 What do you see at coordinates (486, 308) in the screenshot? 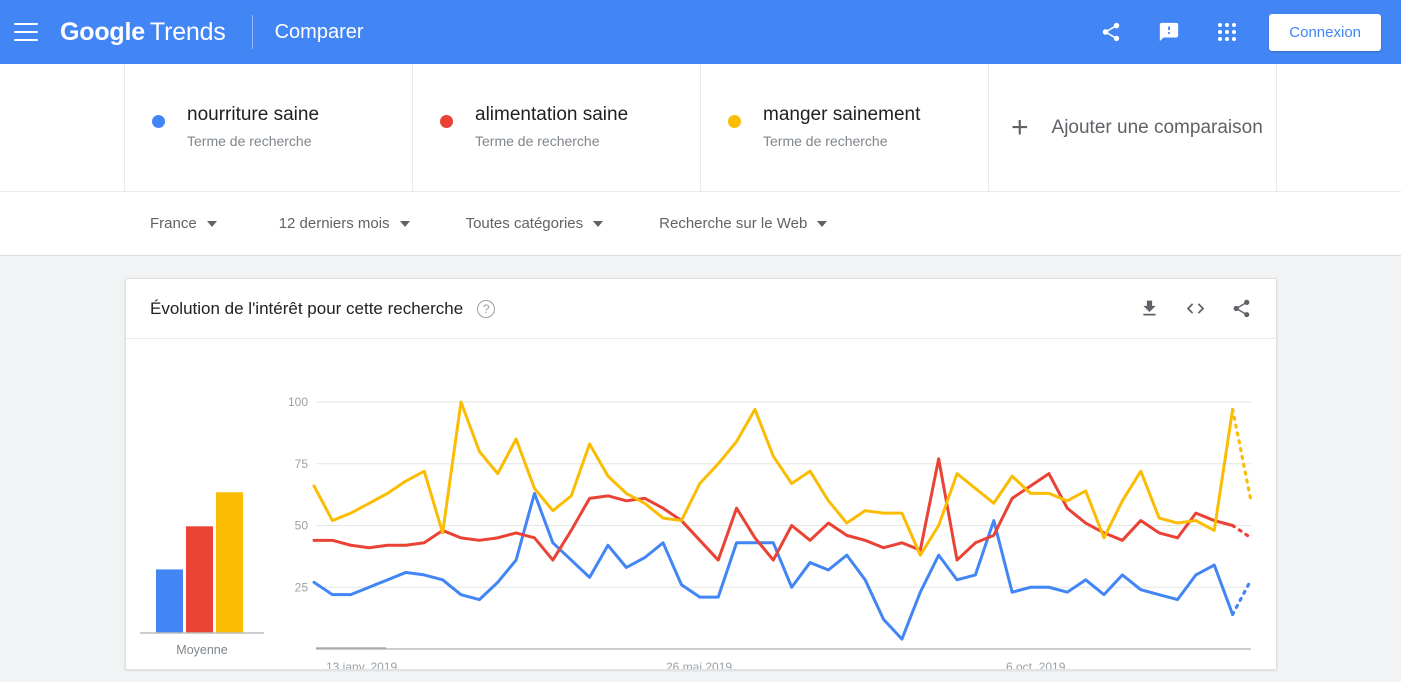
I see `help-circle-icon: ?` at bounding box center [486, 308].